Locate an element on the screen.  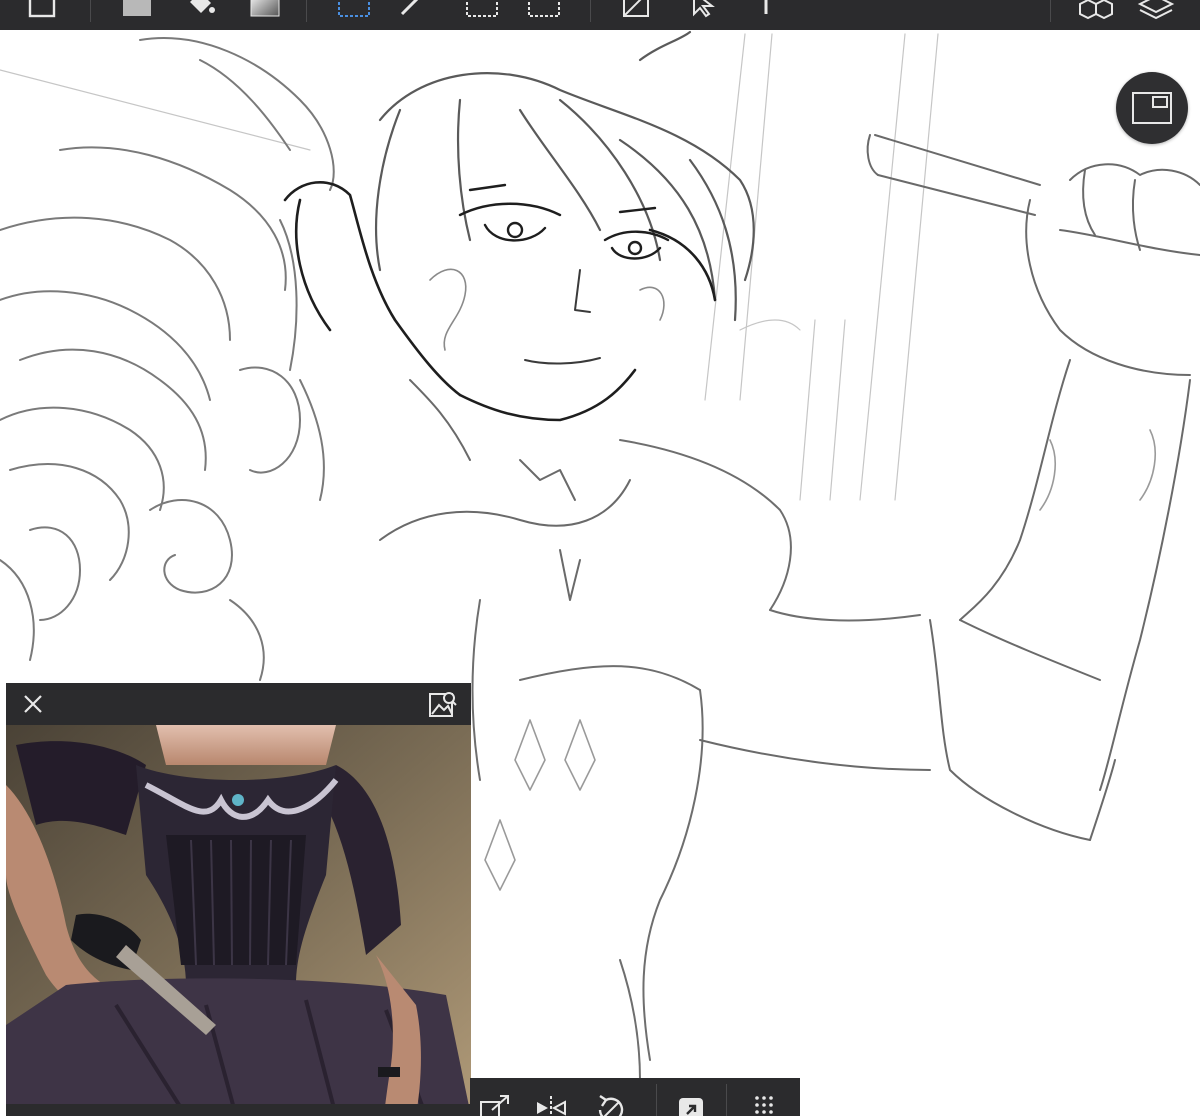
paint-bucket-tool-button is located at coordinates (200, 15).